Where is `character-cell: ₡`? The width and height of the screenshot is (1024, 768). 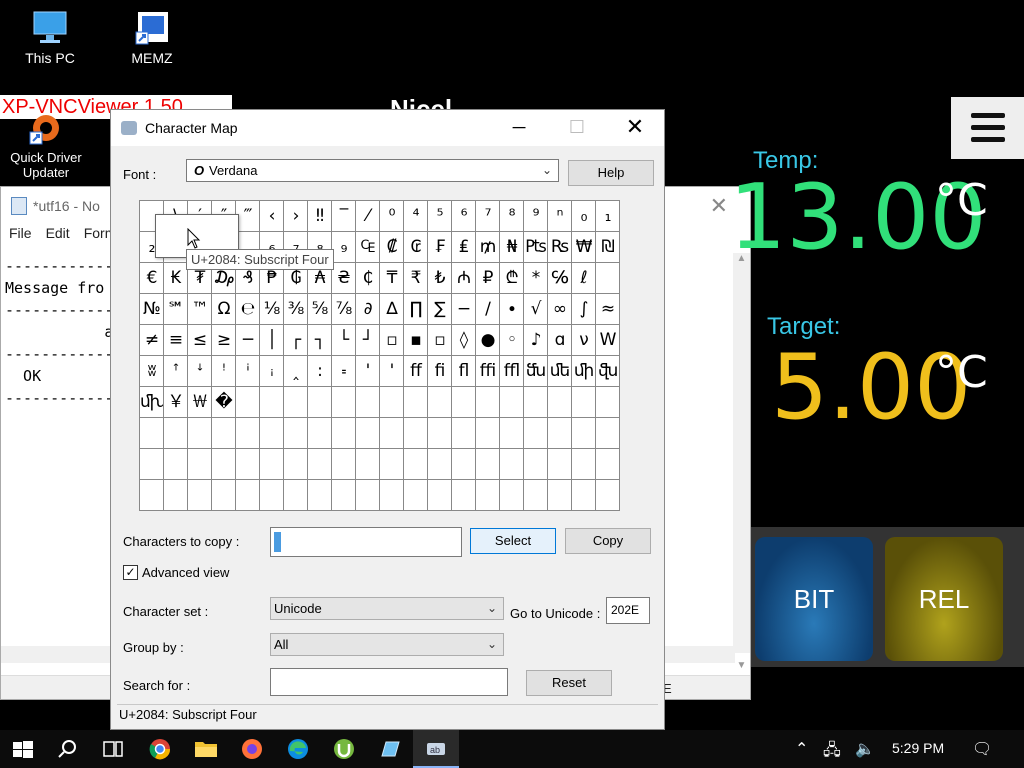
character-cell: ₡ is located at coordinates (392, 247).